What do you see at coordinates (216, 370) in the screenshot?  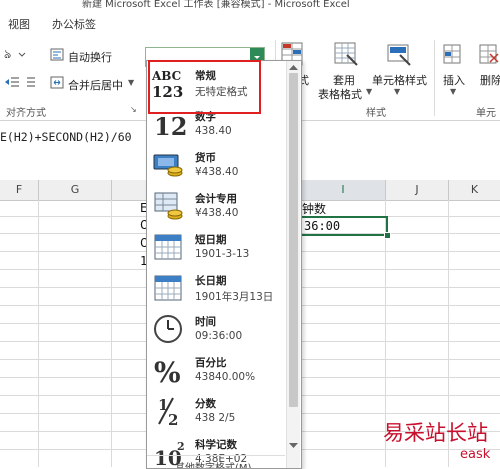 I see `format-item-percent: % 百分比 43840.00%` at bounding box center [216, 370].